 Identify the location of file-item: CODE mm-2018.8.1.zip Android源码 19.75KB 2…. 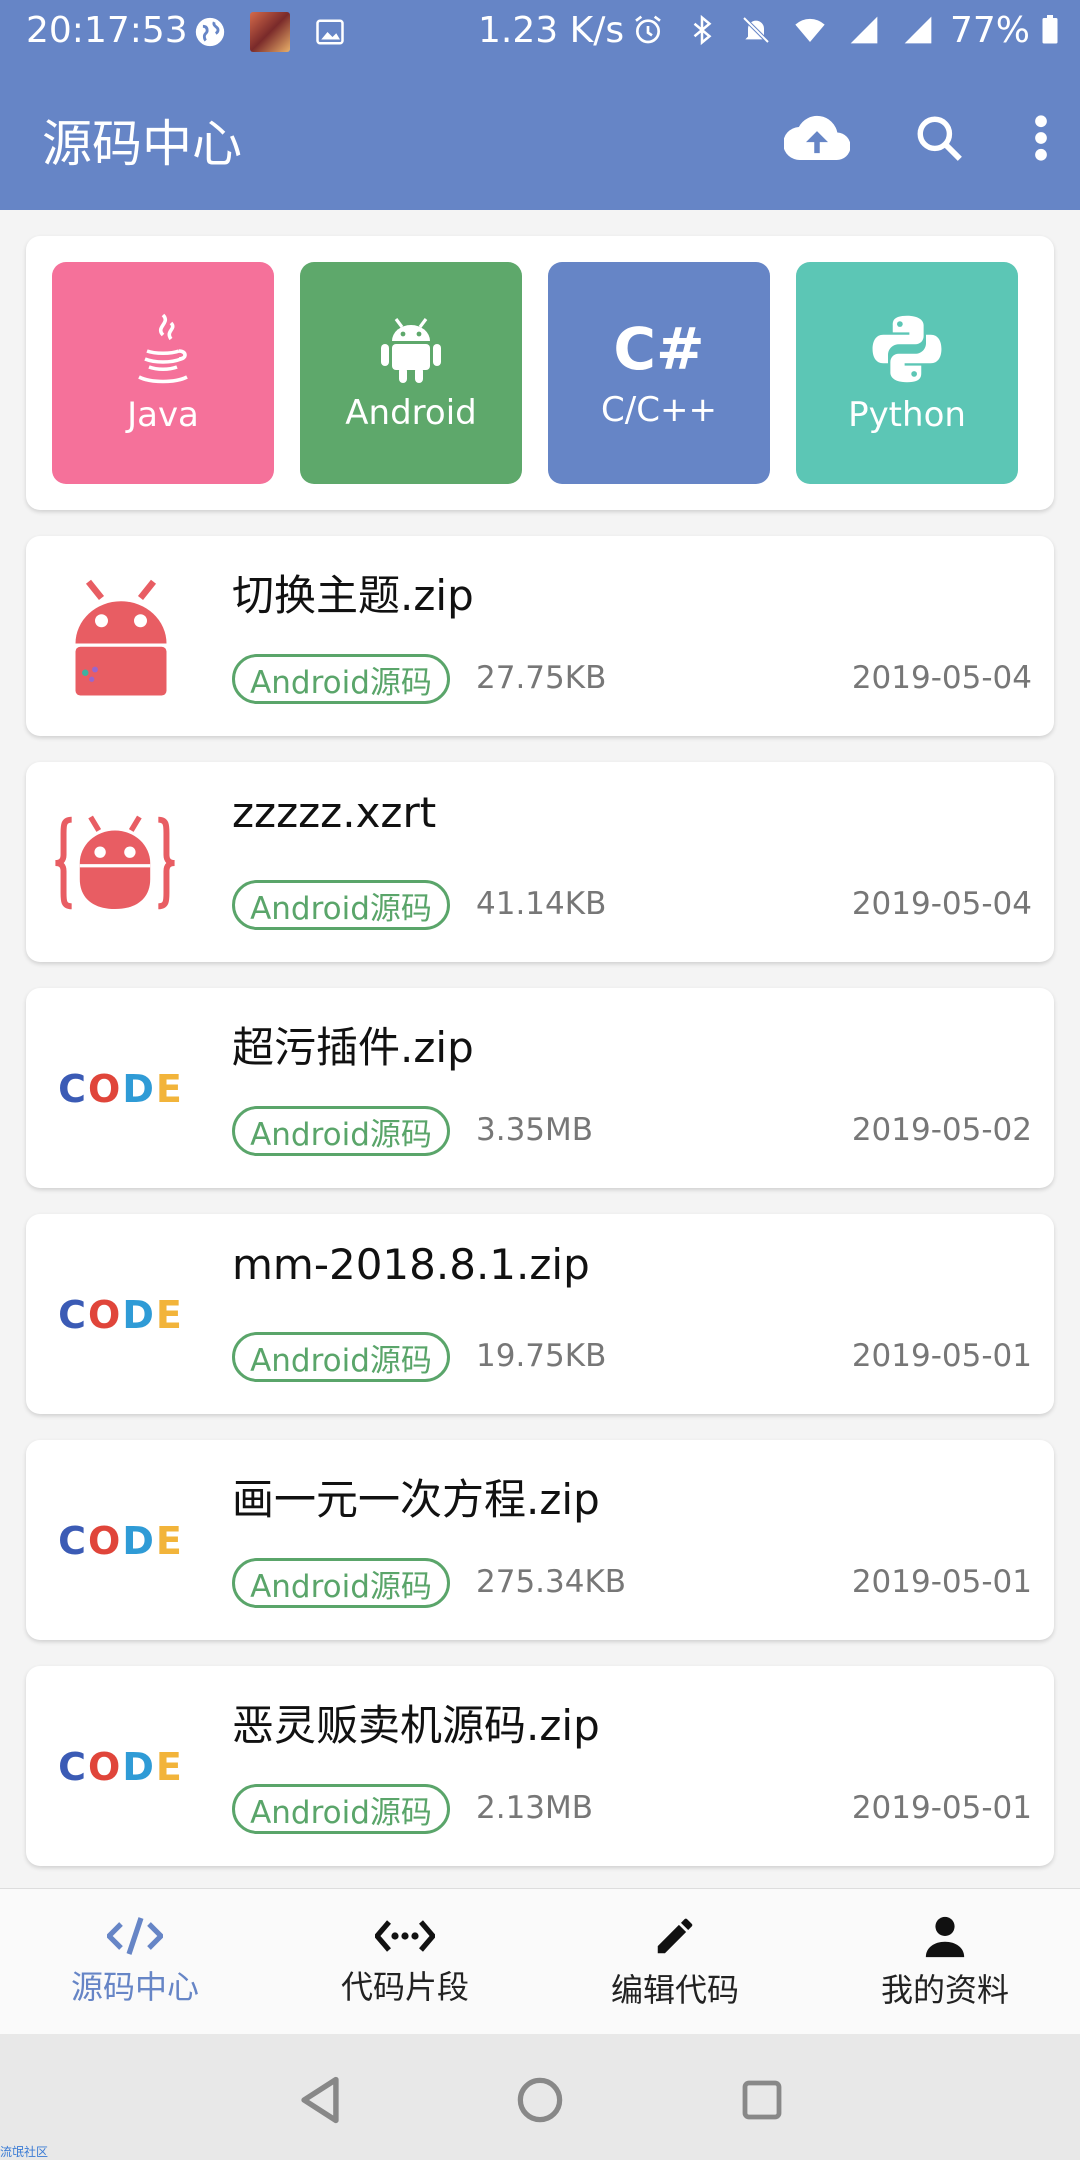
(540, 1314).